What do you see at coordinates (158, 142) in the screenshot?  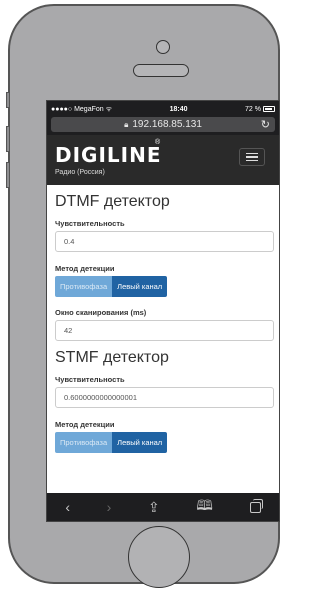 I see `registered-mark: ®` at bounding box center [158, 142].